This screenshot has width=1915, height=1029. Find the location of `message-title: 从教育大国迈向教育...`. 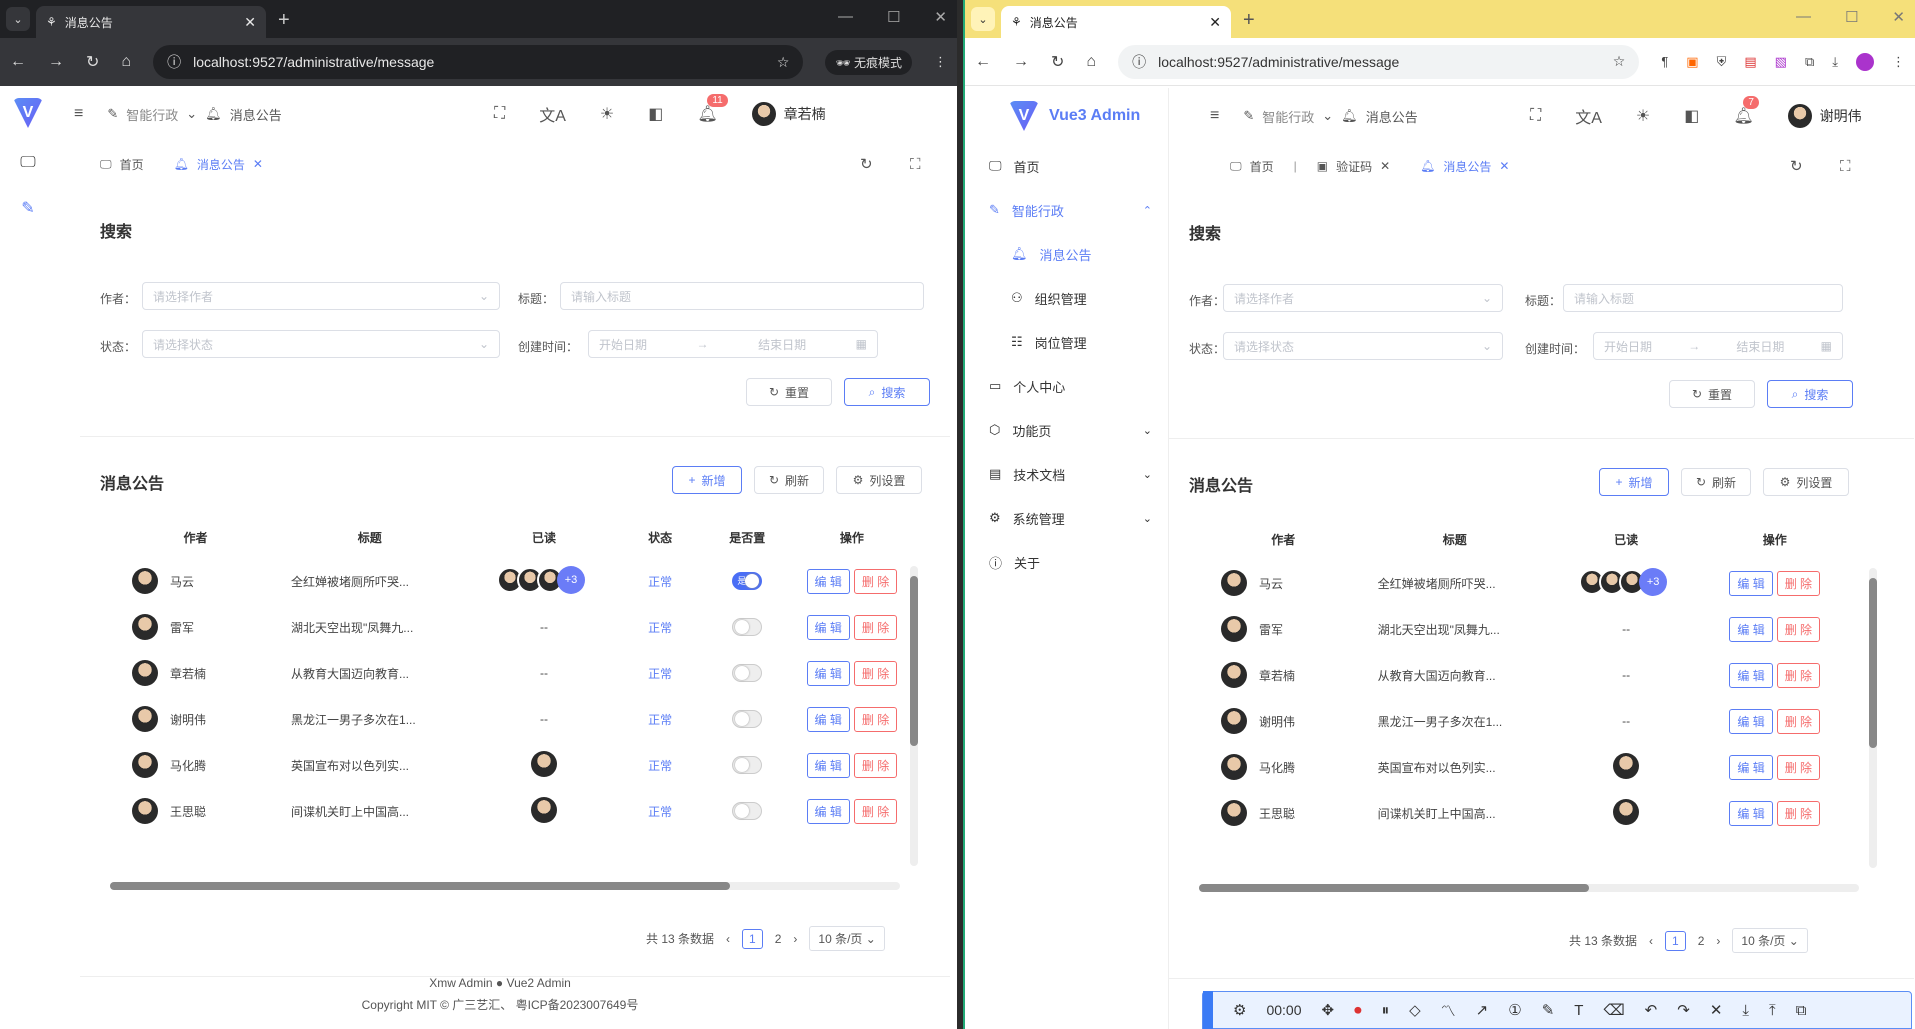

message-title: 从教育大国迈向教育... is located at coordinates (370, 673).